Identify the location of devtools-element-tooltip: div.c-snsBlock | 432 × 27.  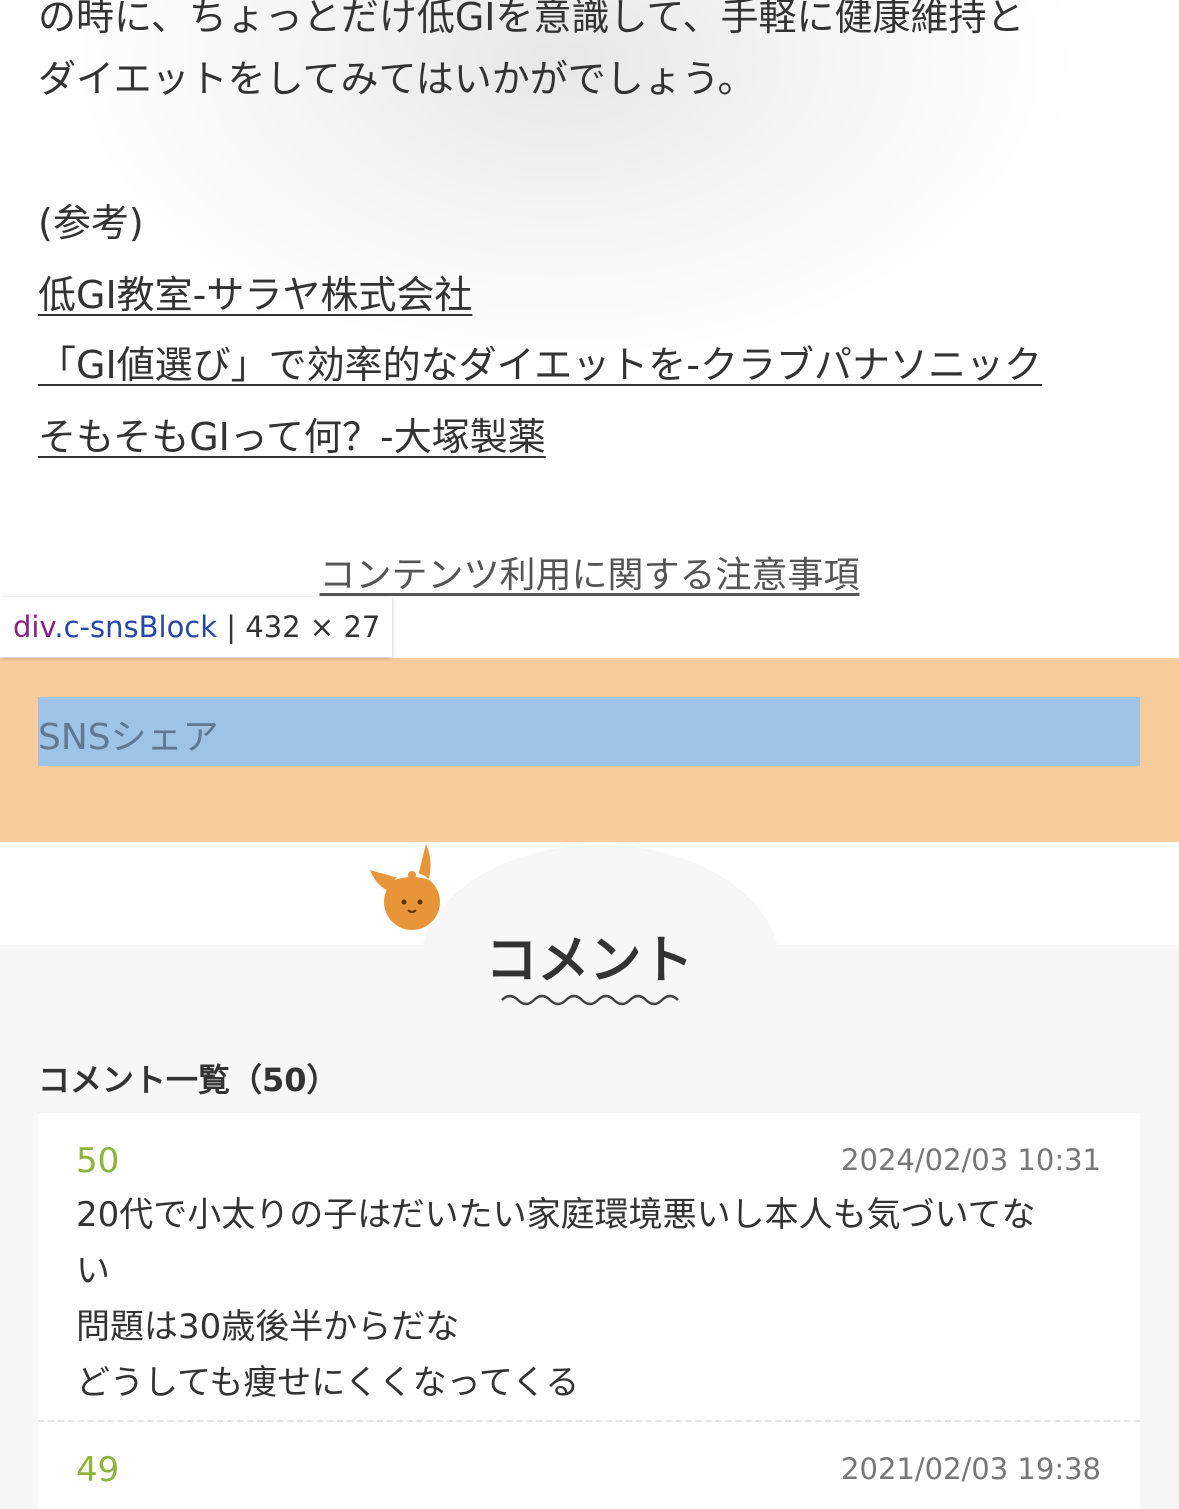
(196, 627).